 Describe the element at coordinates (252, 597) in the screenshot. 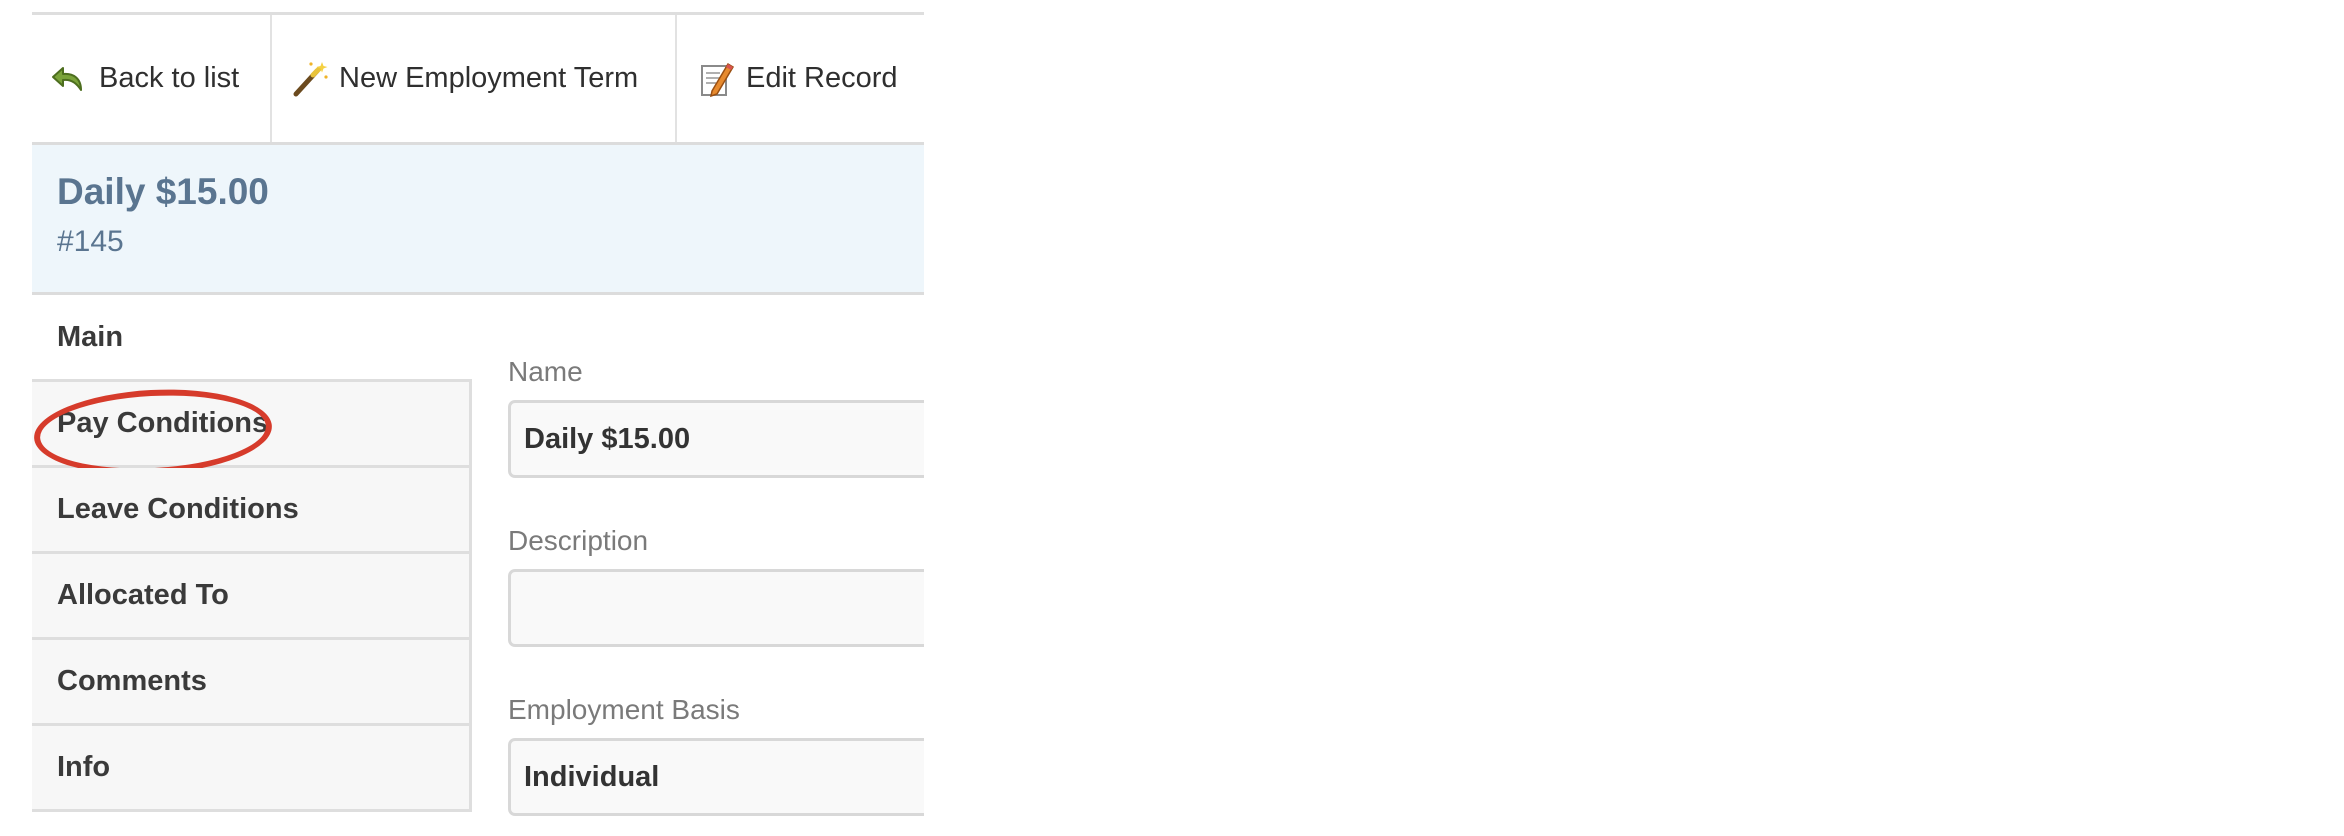

I see `tab-allocated-to: Allocated To` at that location.